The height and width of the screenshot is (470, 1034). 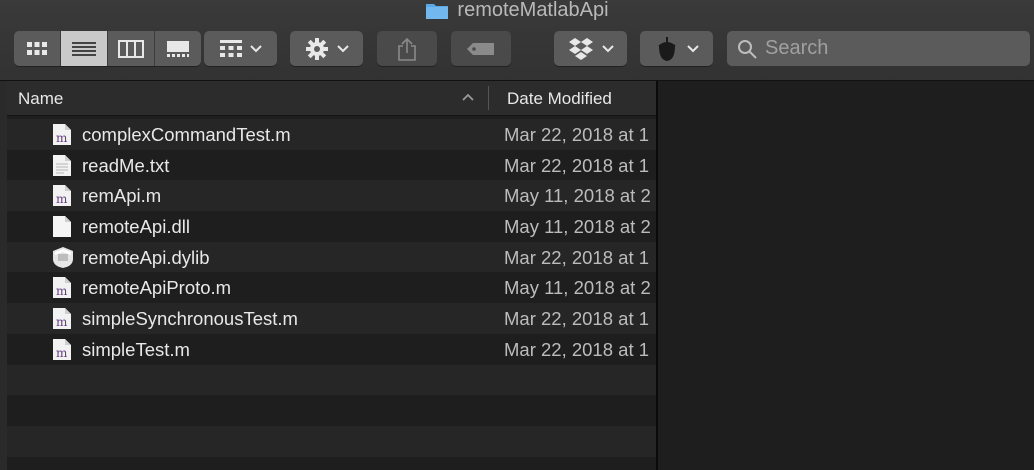 What do you see at coordinates (331, 98) in the screenshot?
I see `list-header: Name Date Modified` at bounding box center [331, 98].